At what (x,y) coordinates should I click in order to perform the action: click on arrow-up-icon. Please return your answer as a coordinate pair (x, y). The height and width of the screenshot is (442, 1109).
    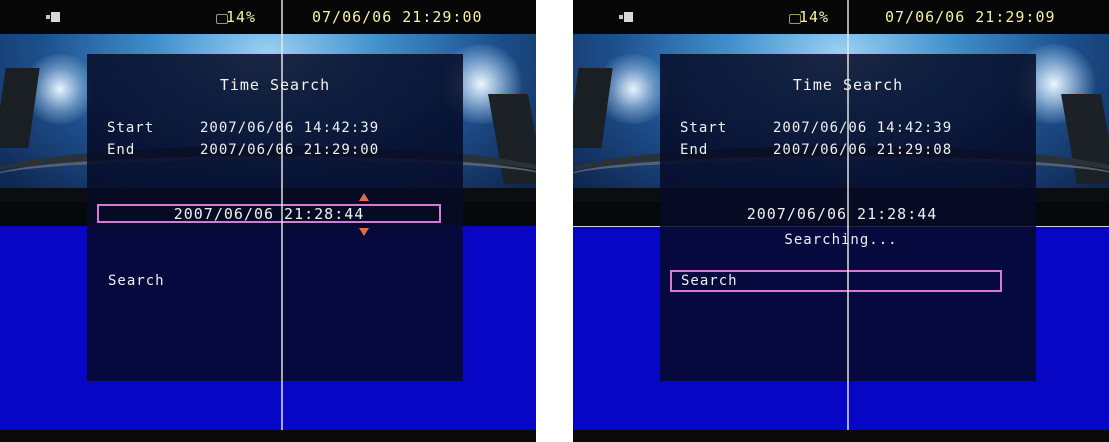
    Looking at the image, I should click on (364, 197).